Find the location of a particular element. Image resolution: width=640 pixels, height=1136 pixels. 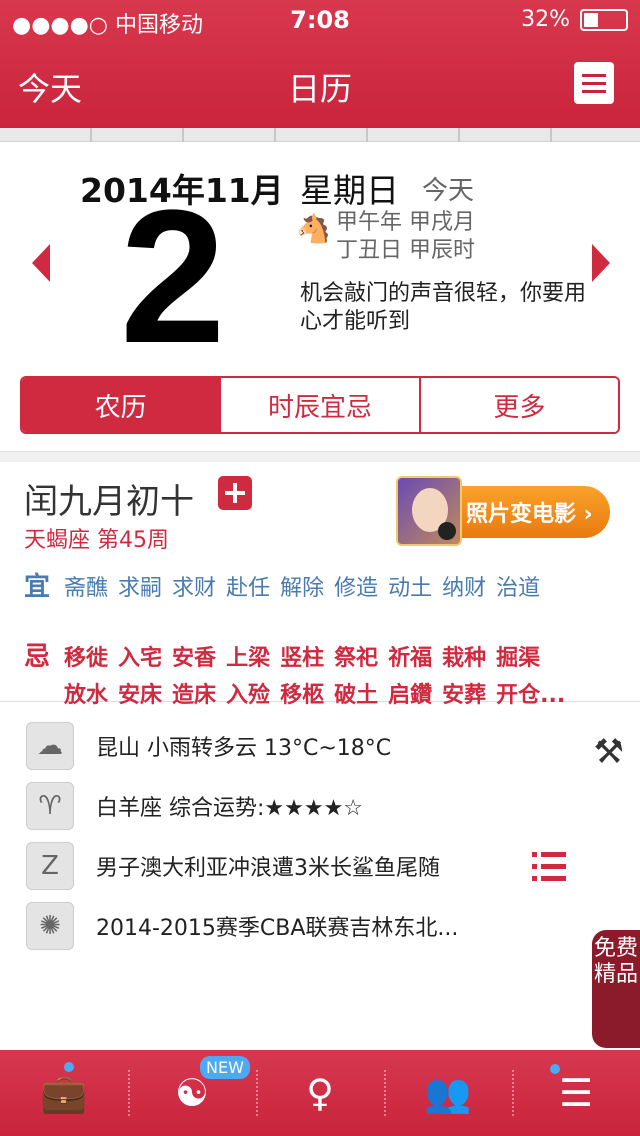

add-event-icon is located at coordinates (235, 493).